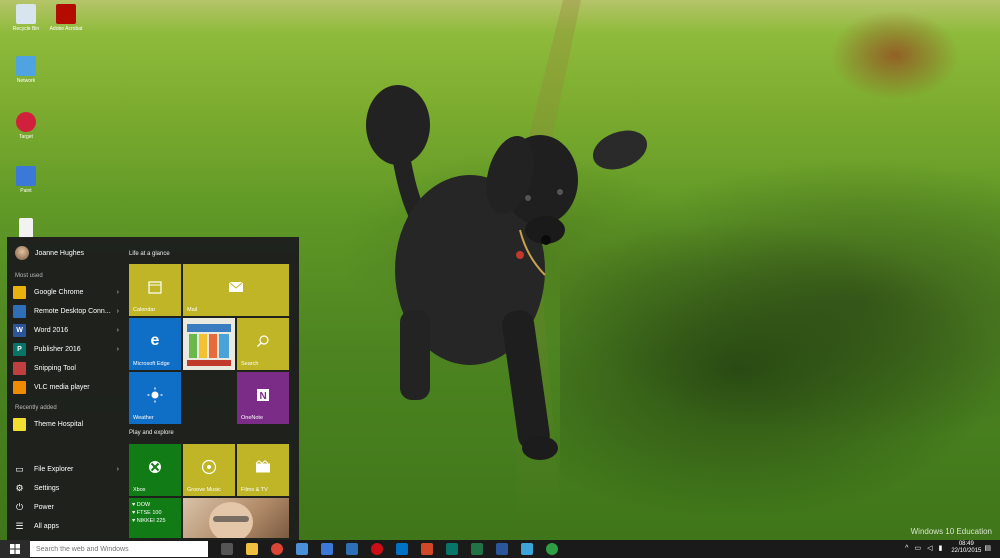 The width and height of the screenshot is (1000, 558). I want to click on avatar, so click(22, 253).